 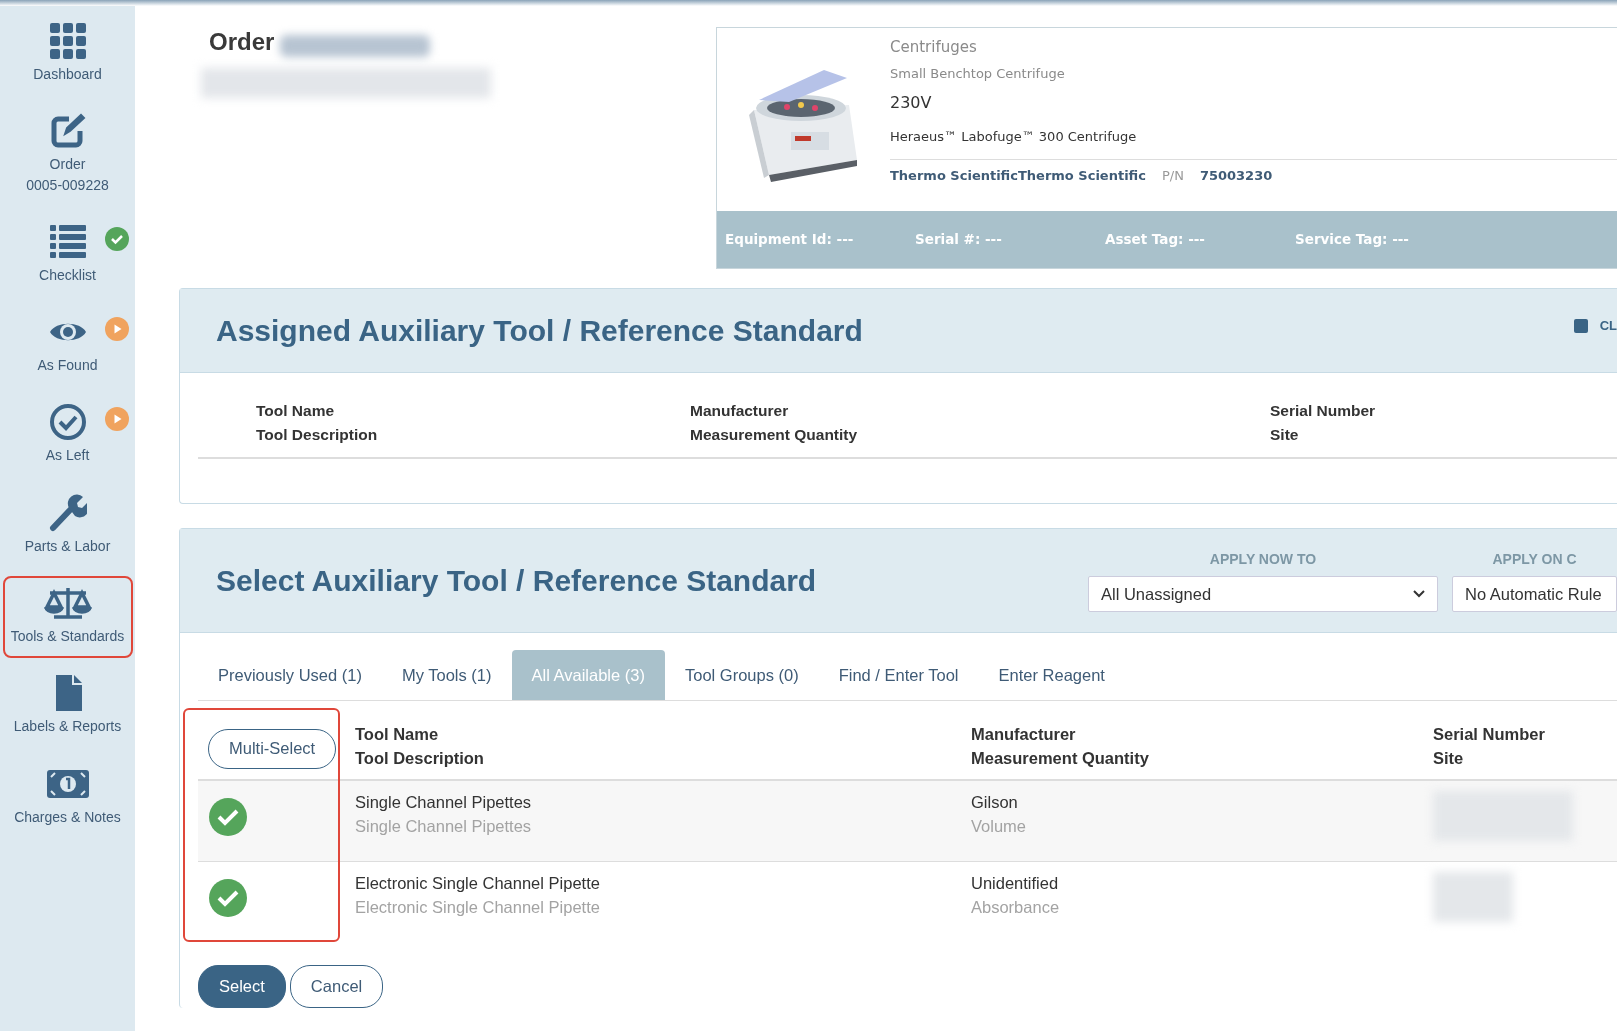 I want to click on tab: Enter Reagent, so click(x=1051, y=675).